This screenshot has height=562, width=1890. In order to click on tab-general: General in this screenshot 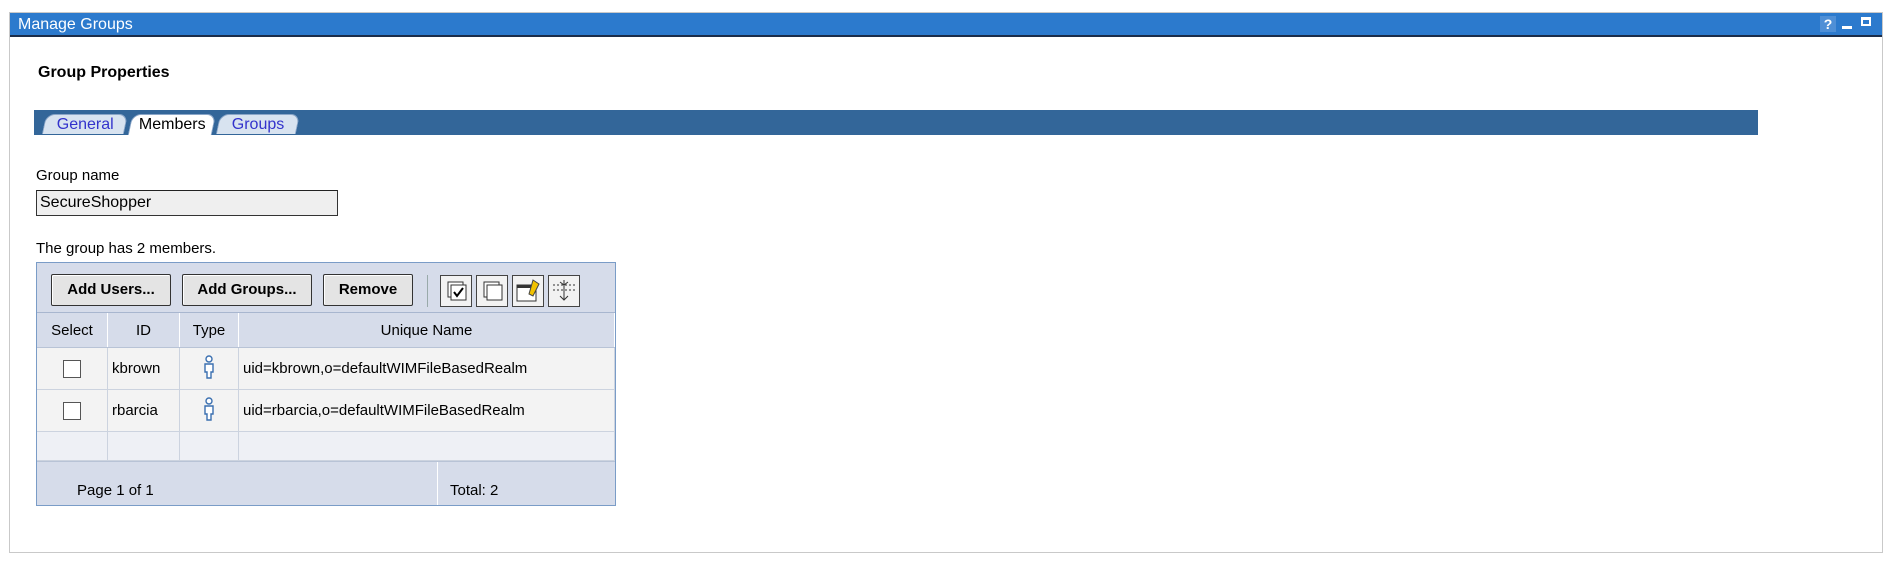, I will do `click(85, 124)`.